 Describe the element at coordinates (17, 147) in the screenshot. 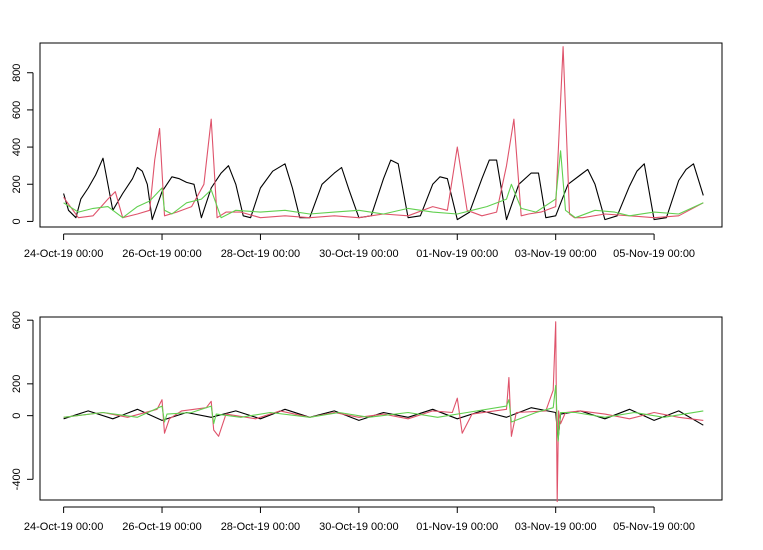

I see `y-tick-label: 400` at that location.